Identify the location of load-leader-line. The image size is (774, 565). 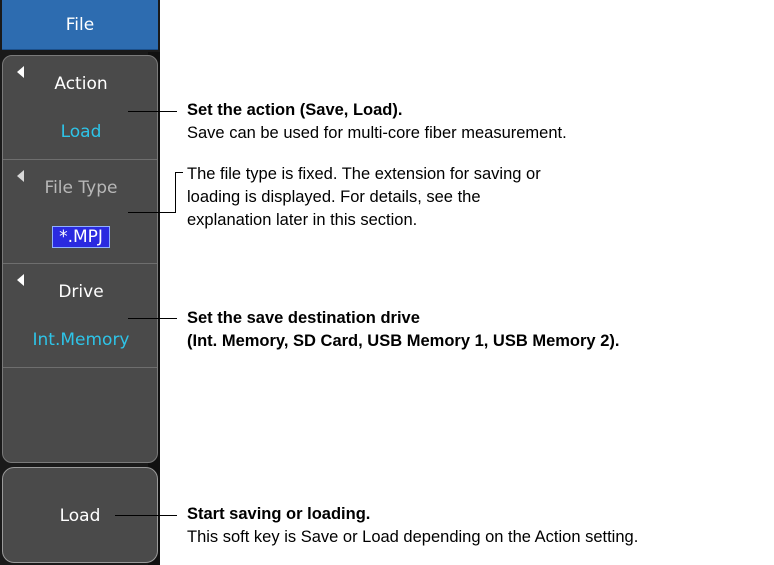
(146, 515).